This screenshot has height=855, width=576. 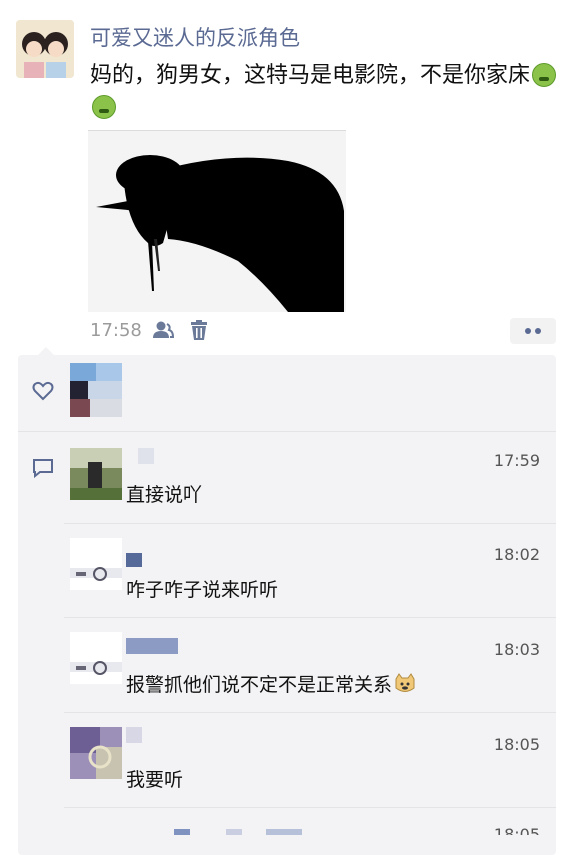 What do you see at coordinates (405, 682) in the screenshot?
I see `doge-emoji-icon` at bounding box center [405, 682].